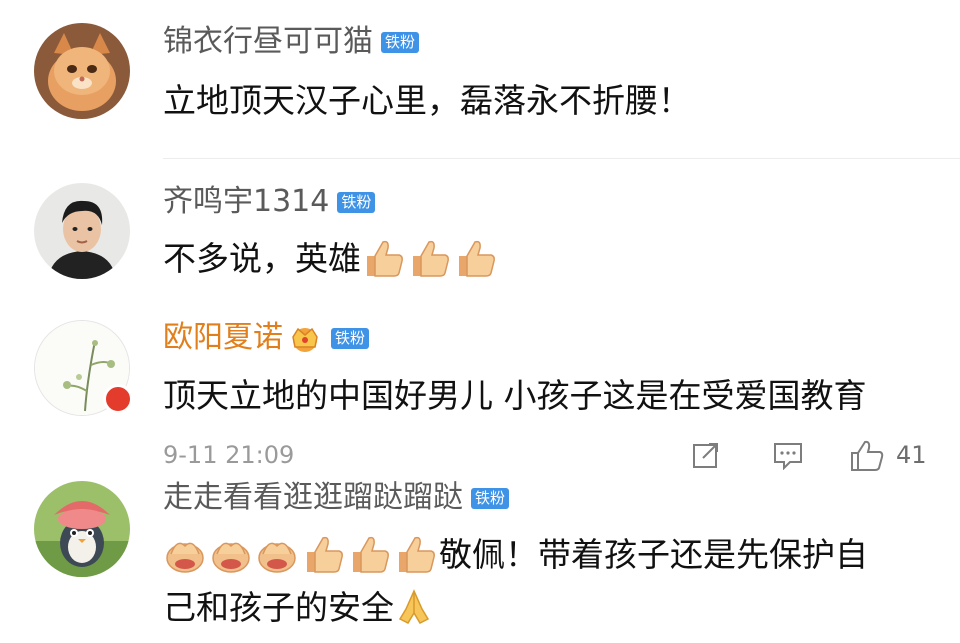  Describe the element at coordinates (548, 455) in the screenshot. I see `comment-meta: 9-11 21:09 41` at that location.